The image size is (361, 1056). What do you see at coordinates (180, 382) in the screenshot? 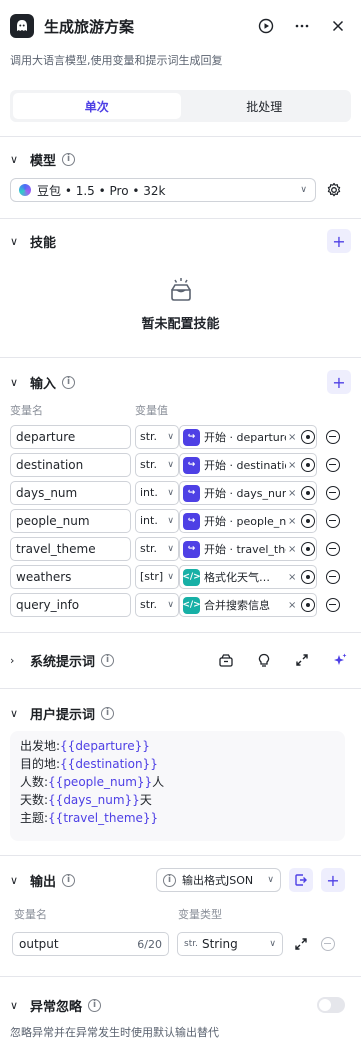
I see `input-section-header: ∨ 输入 i +` at bounding box center [180, 382].